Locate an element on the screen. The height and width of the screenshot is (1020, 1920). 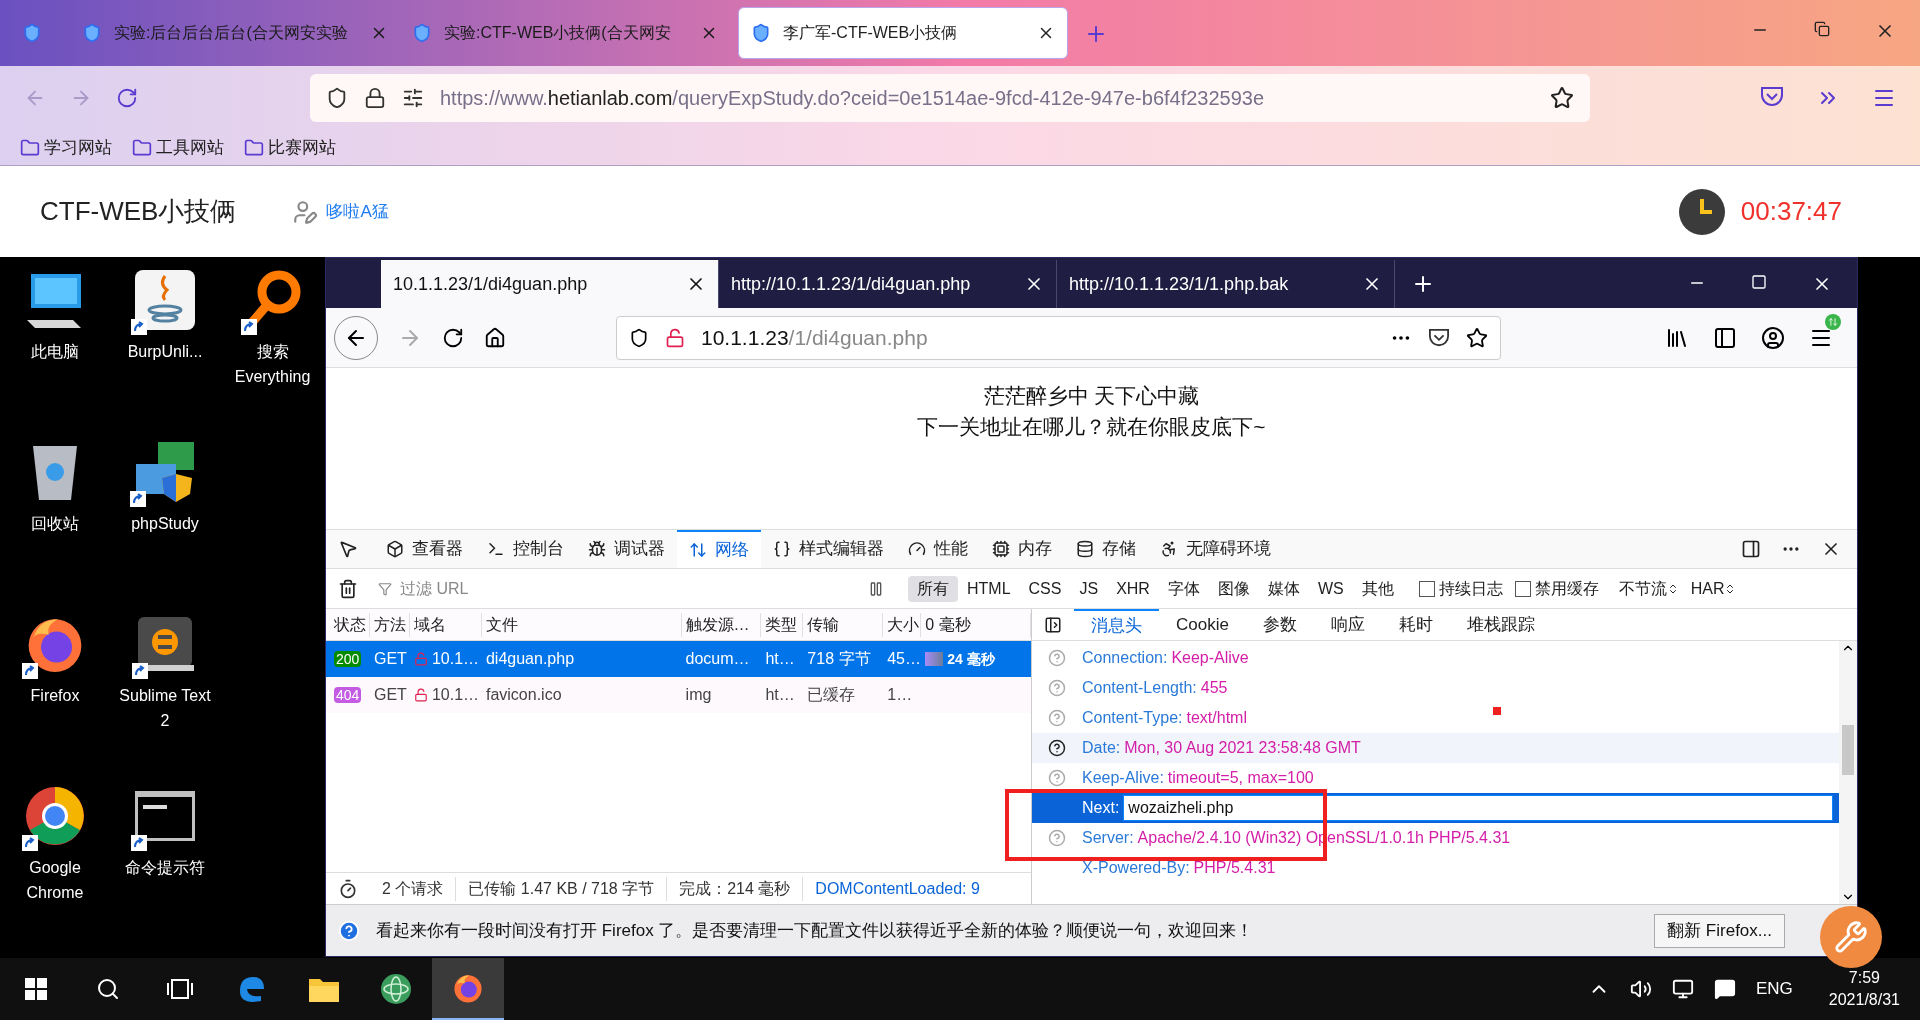
bookmark-folder: 学习网站 is located at coordinates (66, 147).